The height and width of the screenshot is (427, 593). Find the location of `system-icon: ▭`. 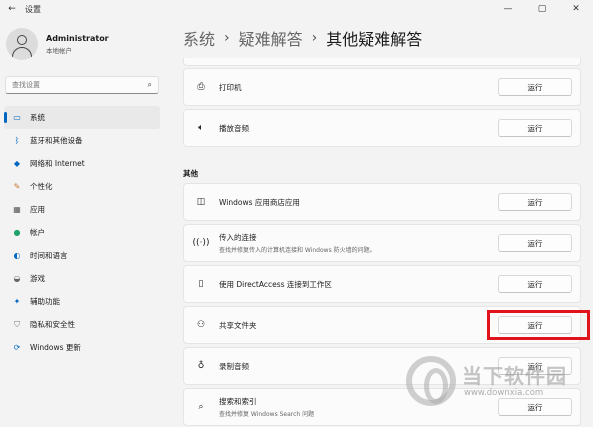

system-icon: ▭ is located at coordinates (17, 117).